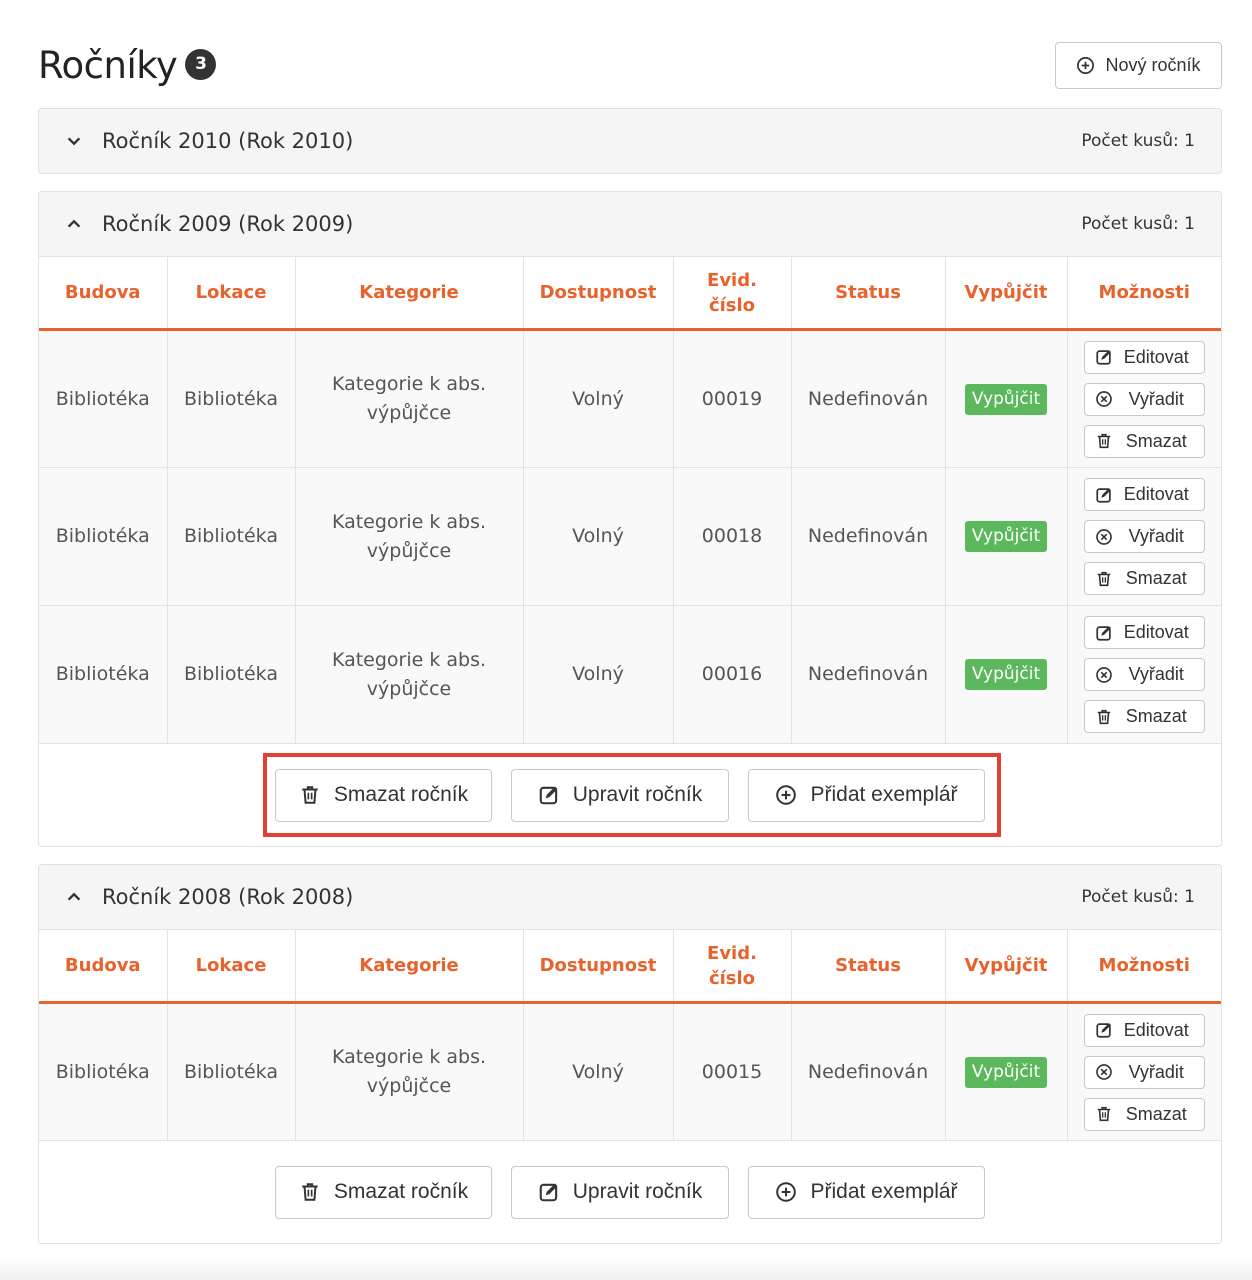  Describe the element at coordinates (127, 66) in the screenshot. I see `page-title: Ročníky 3` at that location.